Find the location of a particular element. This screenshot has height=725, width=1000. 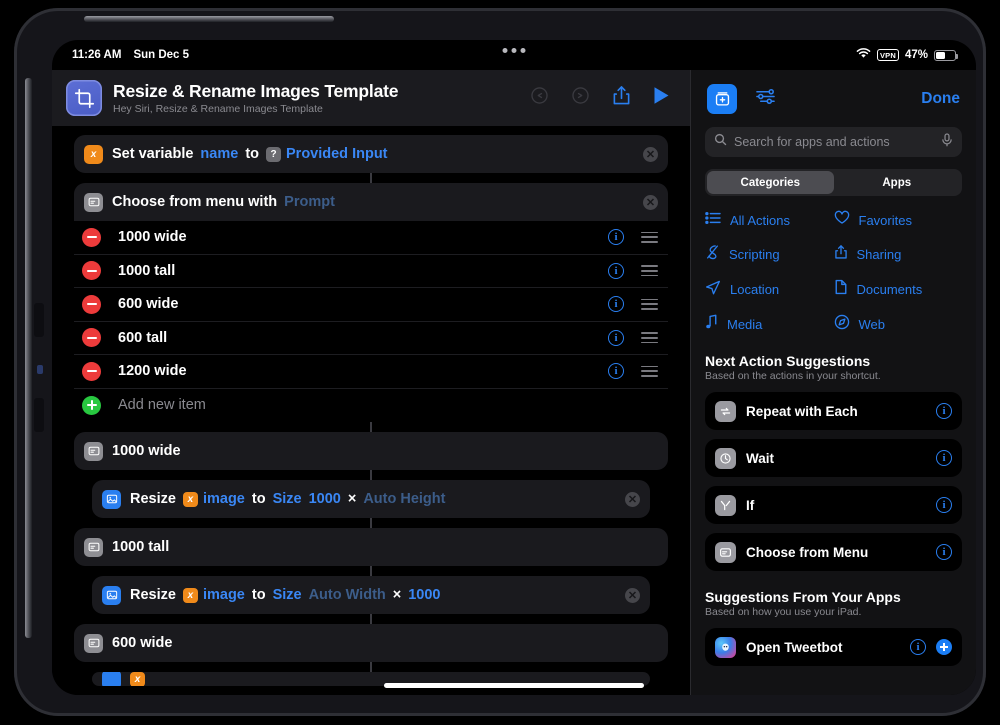

category-item-web: Web is located at coordinates (898, 324).